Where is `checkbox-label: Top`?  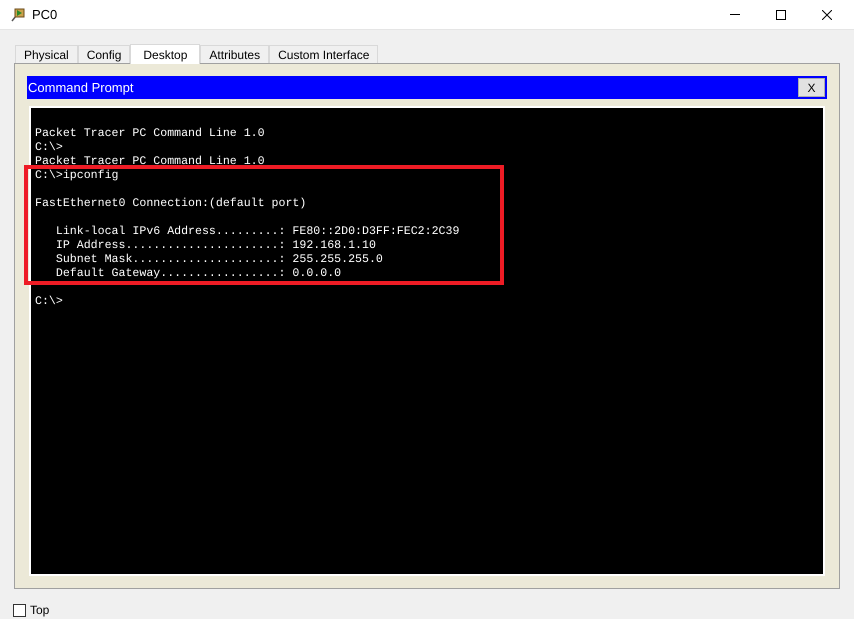 checkbox-label: Top is located at coordinates (40, 610).